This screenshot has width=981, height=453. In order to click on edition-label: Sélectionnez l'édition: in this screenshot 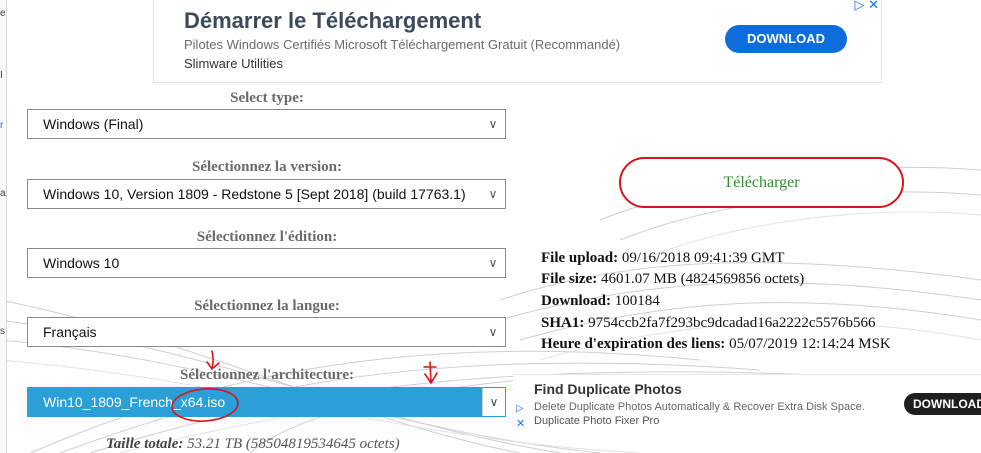, I will do `click(267, 237)`.